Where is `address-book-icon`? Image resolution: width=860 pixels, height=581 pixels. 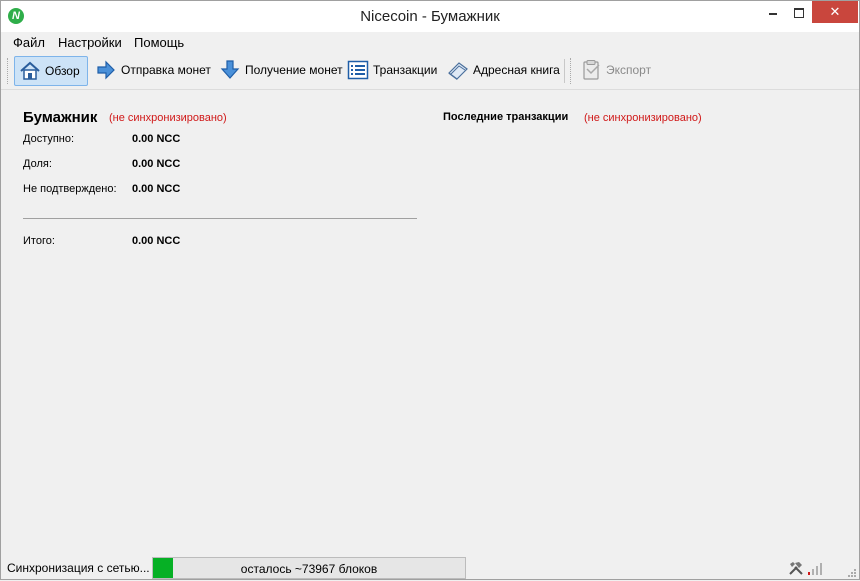 address-book-icon is located at coordinates (458, 70).